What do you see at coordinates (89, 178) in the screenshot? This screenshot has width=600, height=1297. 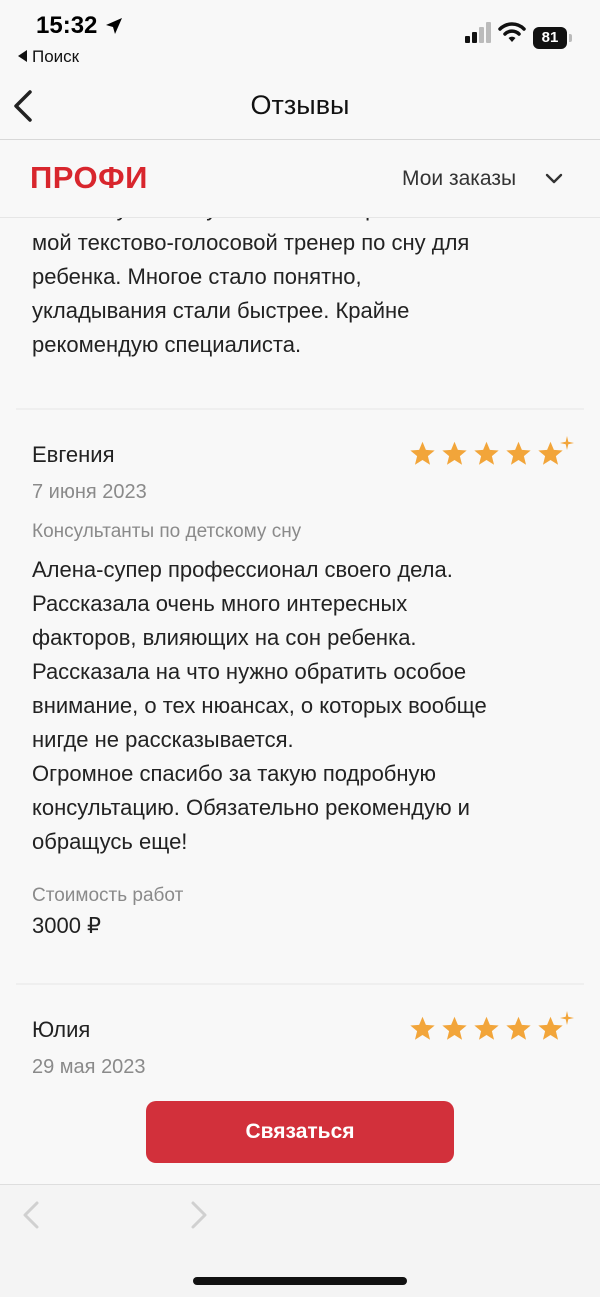 I see `profi-logo: ПРОФИ` at bounding box center [89, 178].